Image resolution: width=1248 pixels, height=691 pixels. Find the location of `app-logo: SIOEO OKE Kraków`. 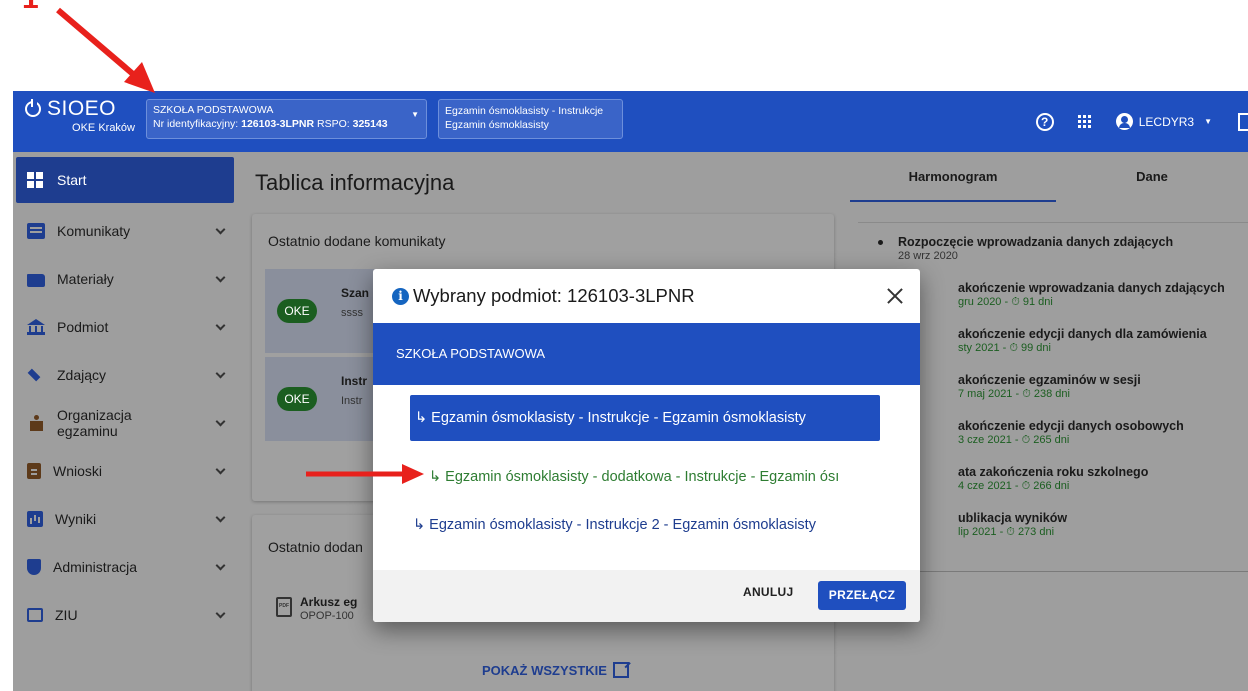

app-logo: SIOEO OKE Kraków is located at coordinates (85, 115).